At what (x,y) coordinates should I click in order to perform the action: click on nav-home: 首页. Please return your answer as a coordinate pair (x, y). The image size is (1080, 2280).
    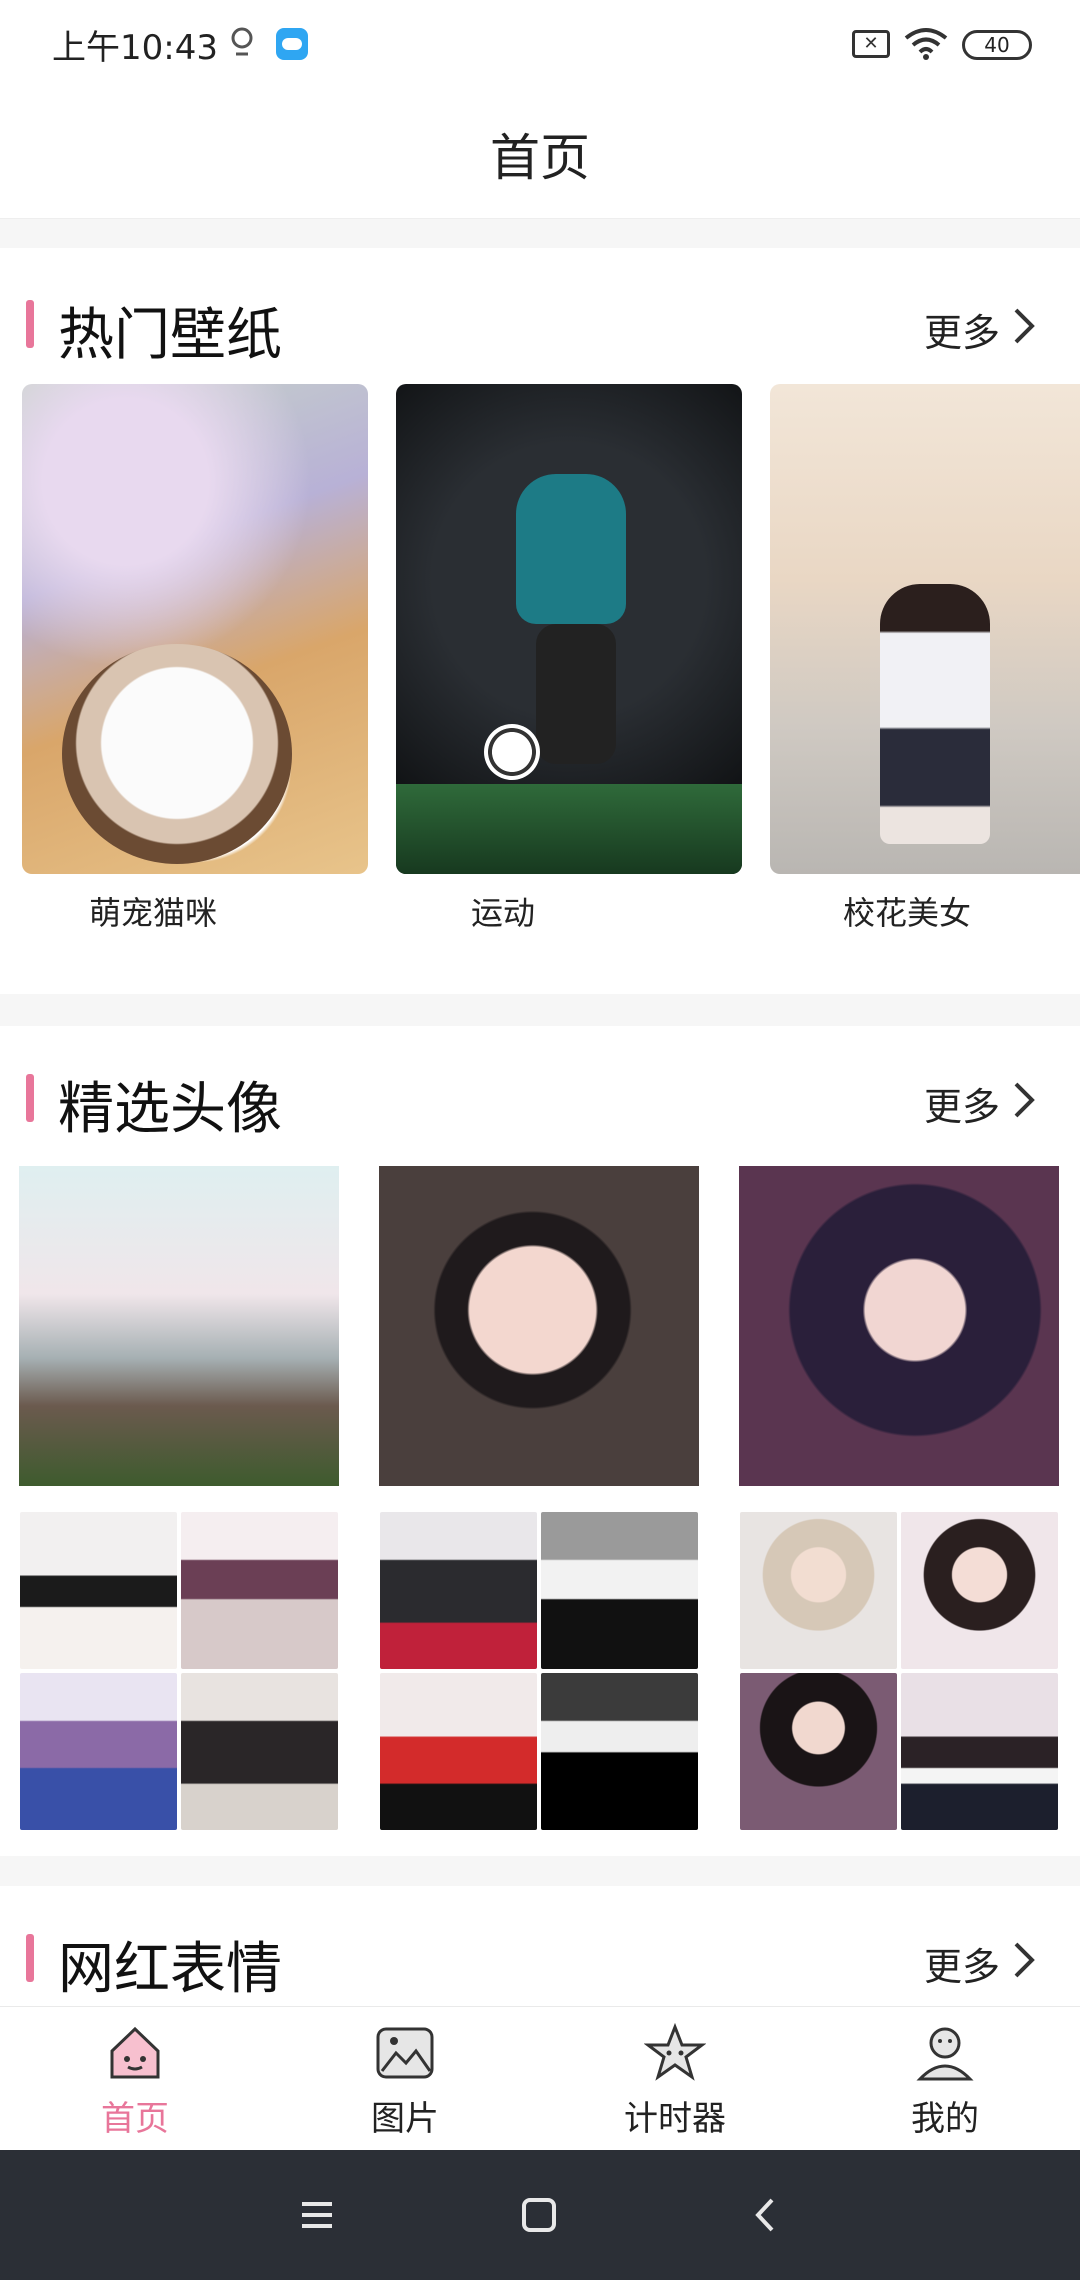
    Looking at the image, I should click on (135, 2079).